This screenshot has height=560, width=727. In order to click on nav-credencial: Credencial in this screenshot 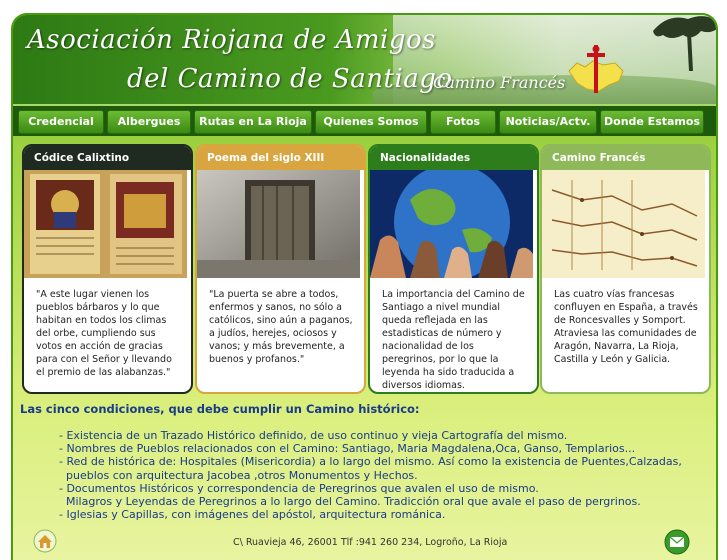, I will do `click(61, 122)`.